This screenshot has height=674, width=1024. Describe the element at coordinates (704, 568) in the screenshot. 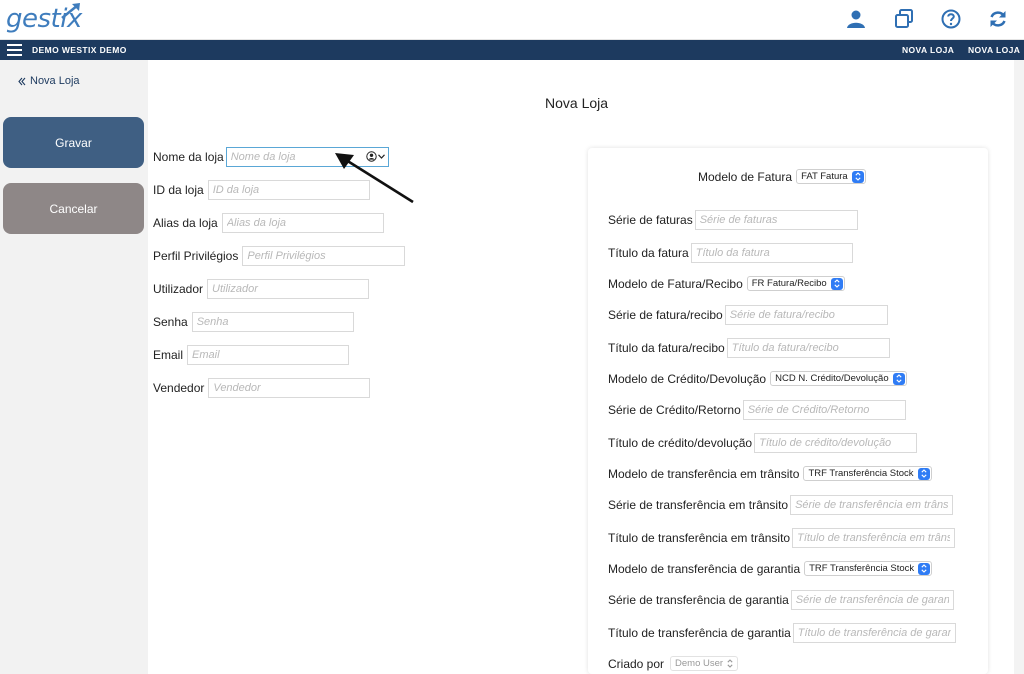

I see `field-label: Modelo de transferência de garantia` at that location.